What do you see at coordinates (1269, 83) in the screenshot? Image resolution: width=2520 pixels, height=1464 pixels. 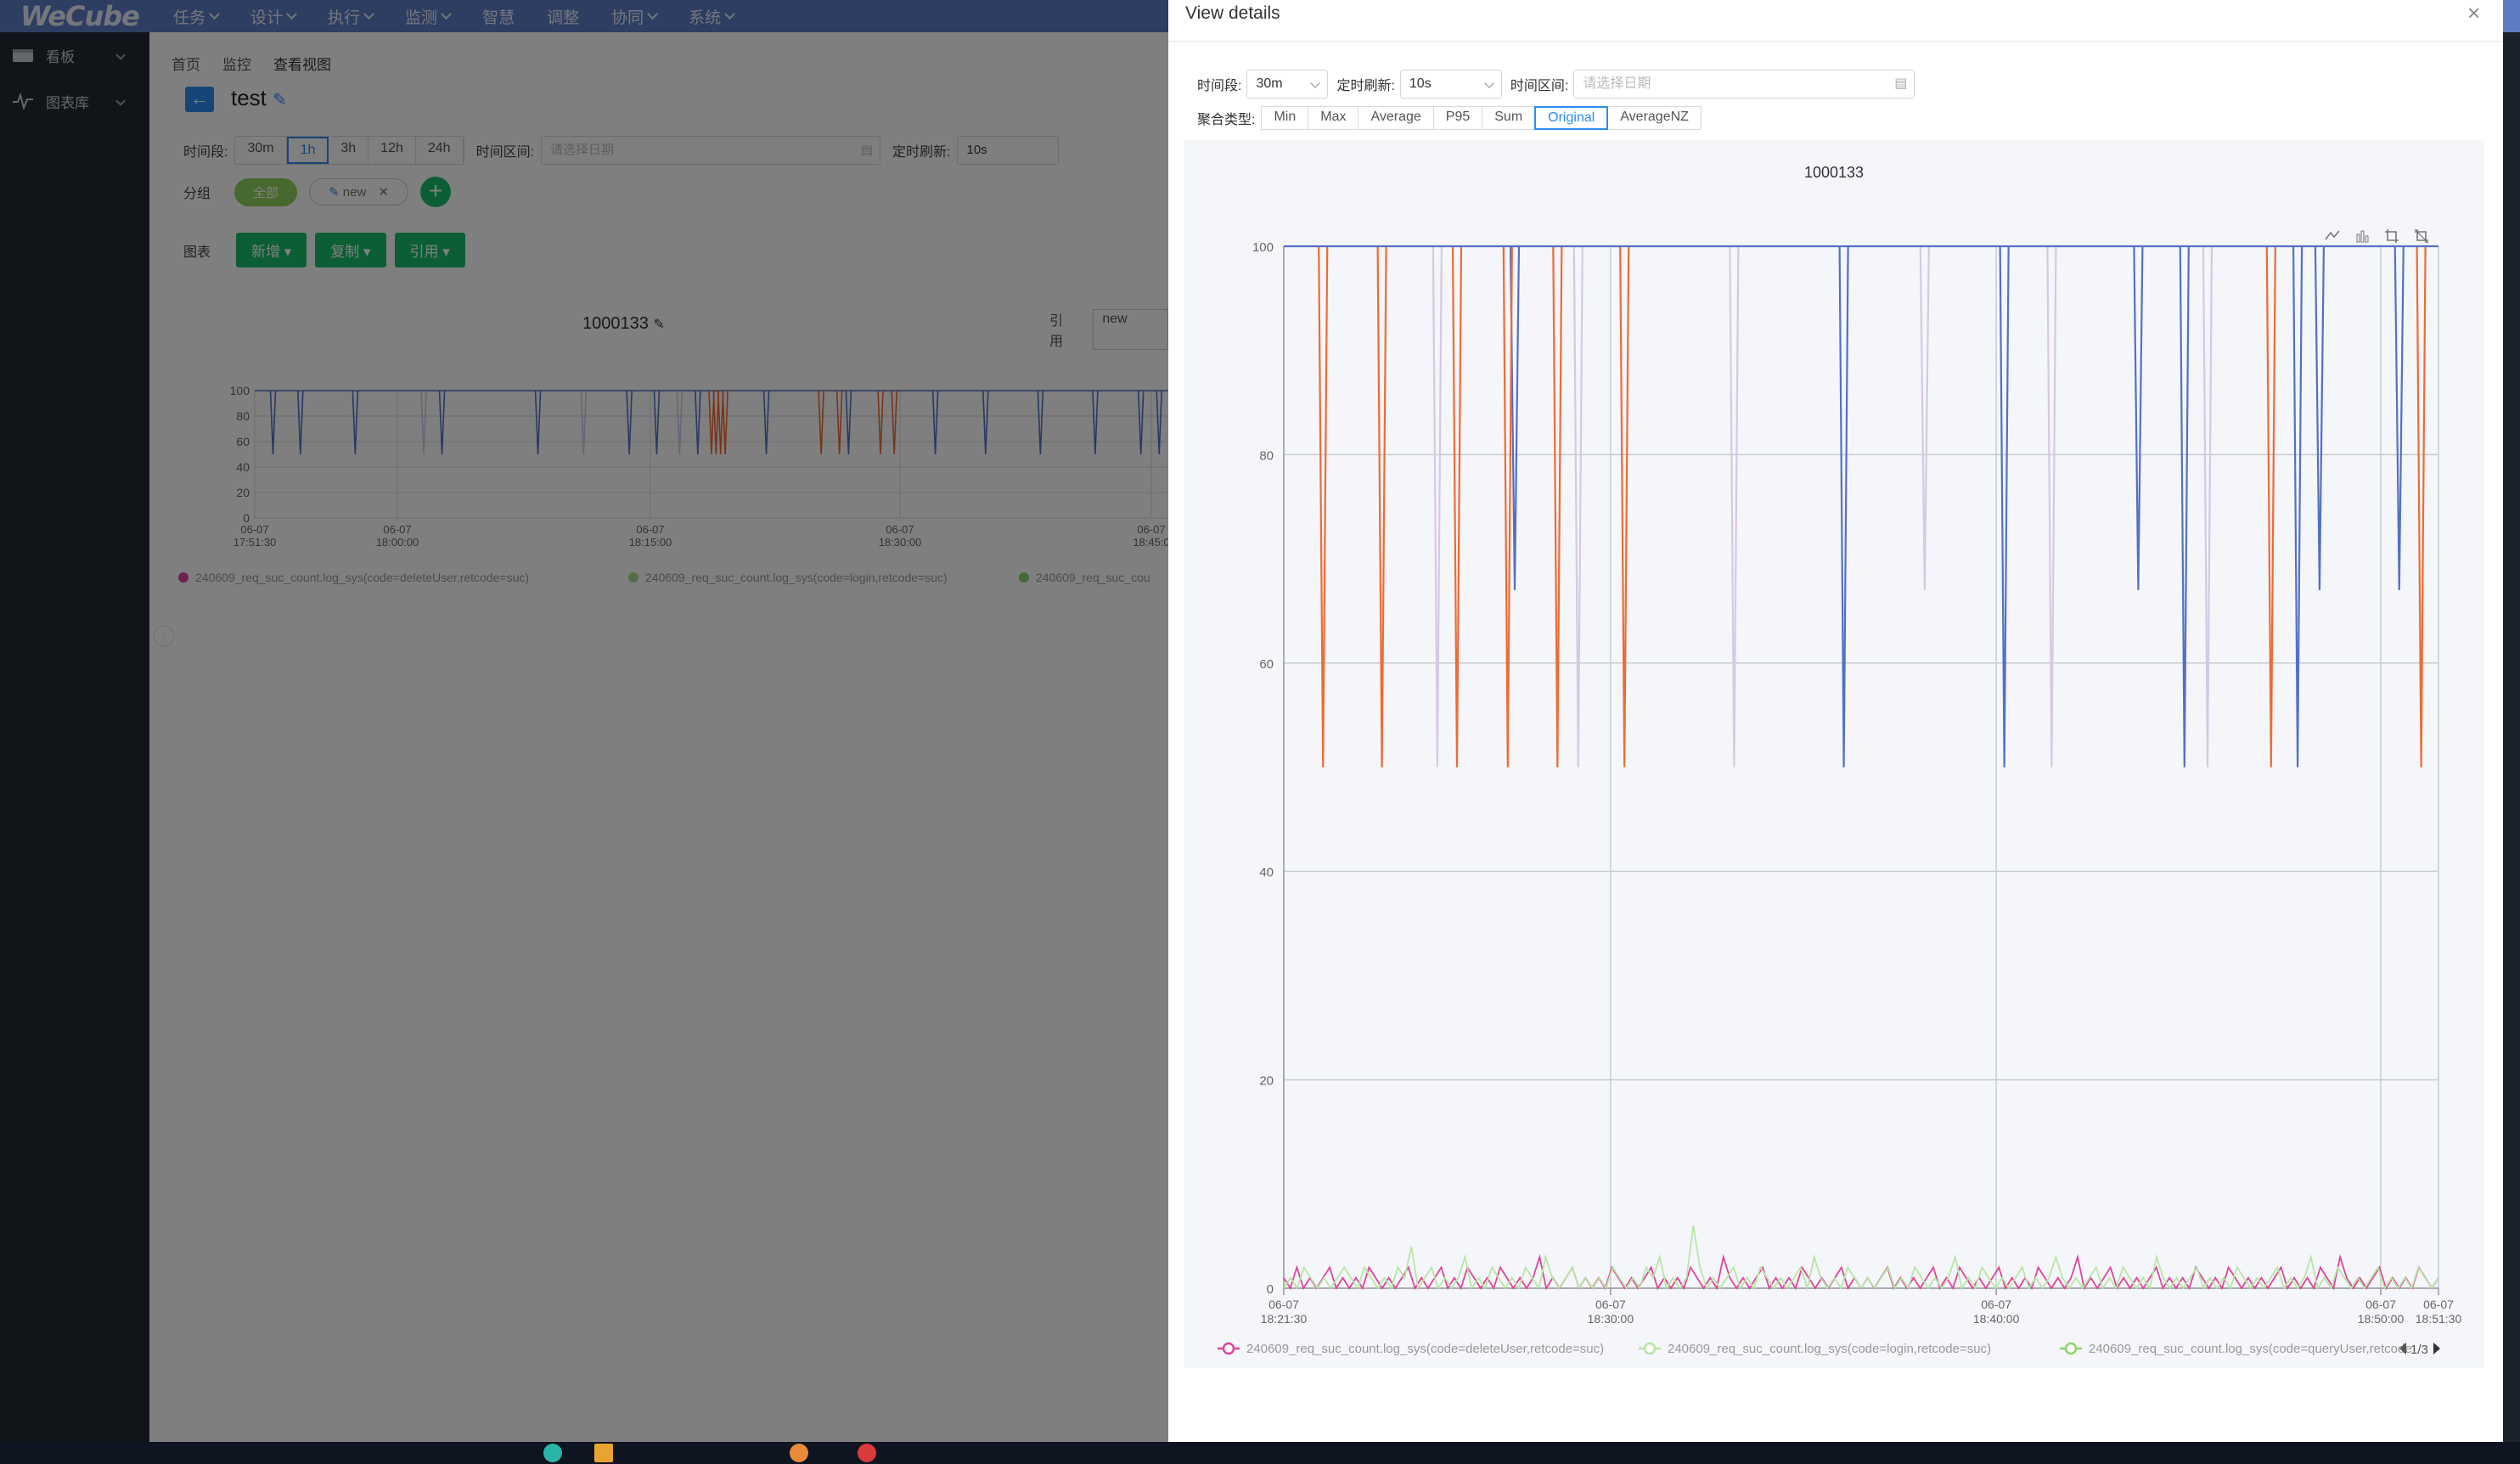 I see `drawer-time-value: 30m` at bounding box center [1269, 83].